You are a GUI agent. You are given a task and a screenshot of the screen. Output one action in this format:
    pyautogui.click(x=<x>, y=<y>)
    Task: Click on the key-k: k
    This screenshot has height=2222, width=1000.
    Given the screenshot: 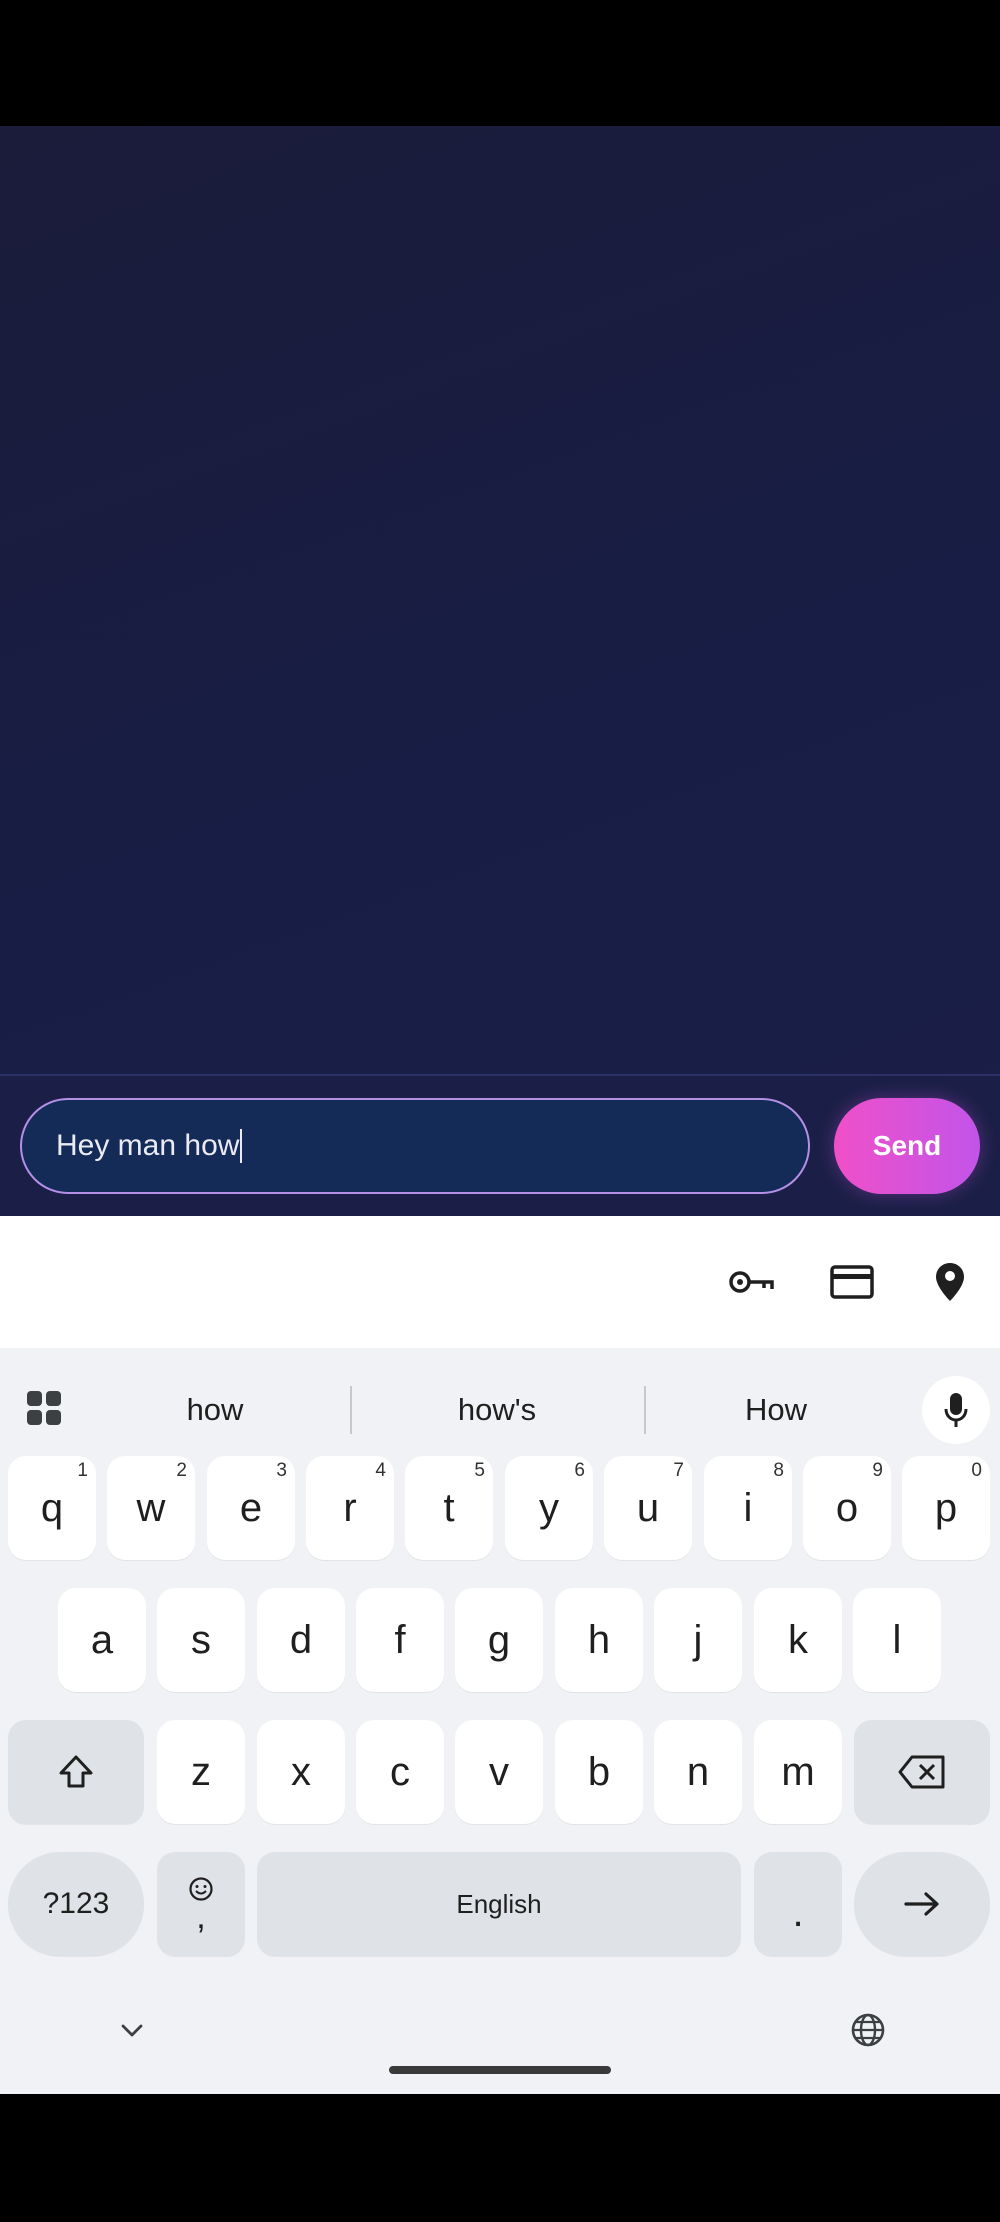 What is the action you would take?
    pyautogui.click(x=798, y=1640)
    